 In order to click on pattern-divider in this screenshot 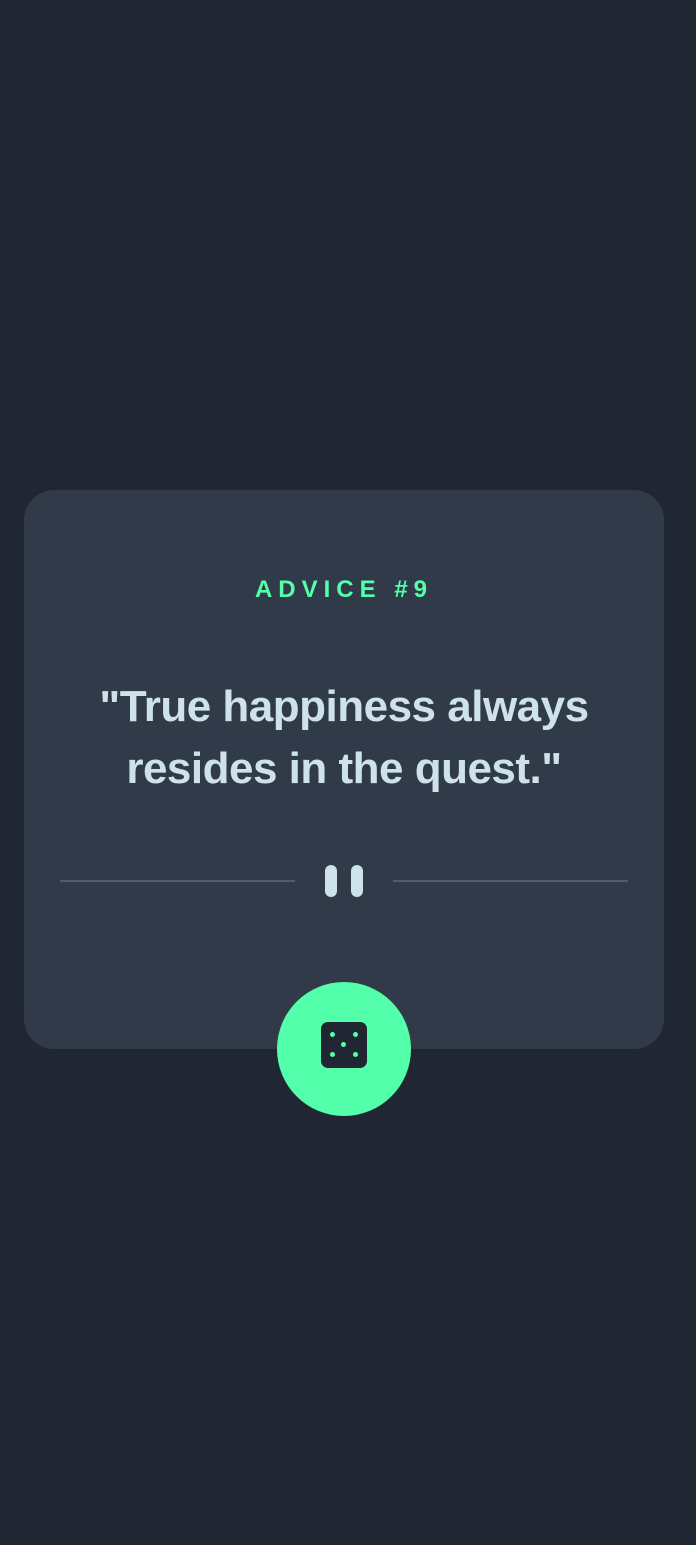, I will do `click(344, 881)`.